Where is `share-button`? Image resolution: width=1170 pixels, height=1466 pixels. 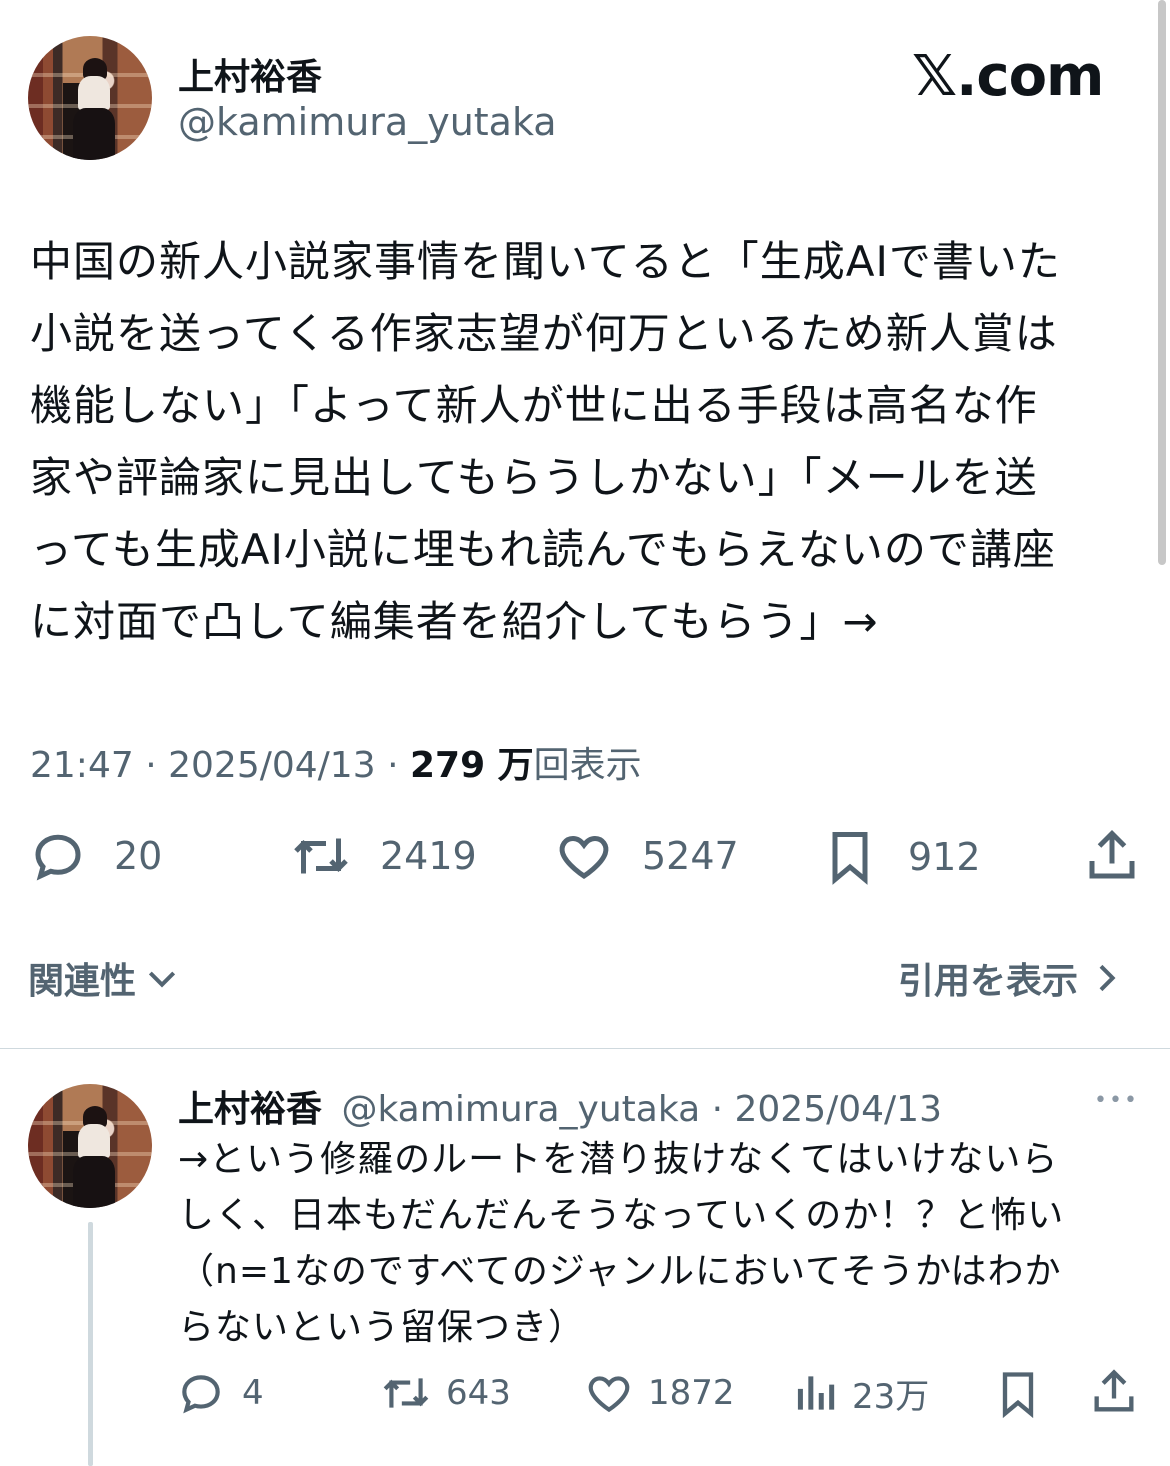 share-button is located at coordinates (1112, 856).